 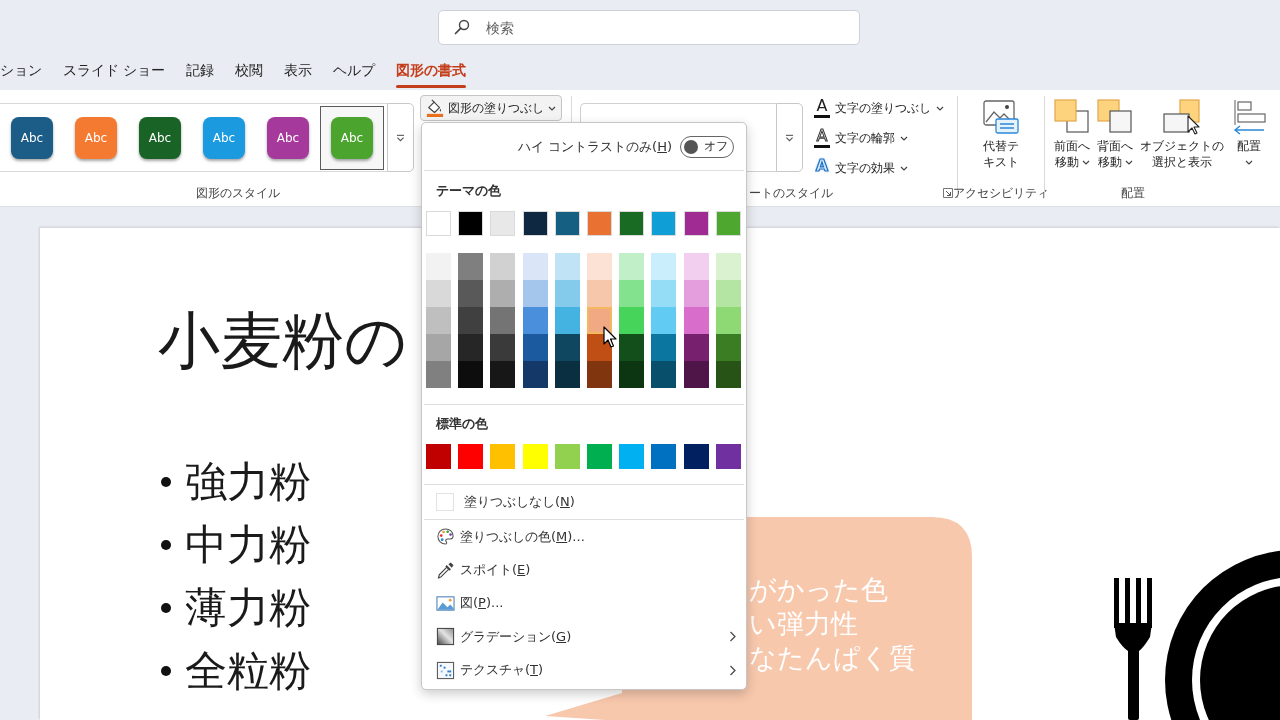 I want to click on text-outline-button: A 文字の輪郭, so click(x=879, y=138).